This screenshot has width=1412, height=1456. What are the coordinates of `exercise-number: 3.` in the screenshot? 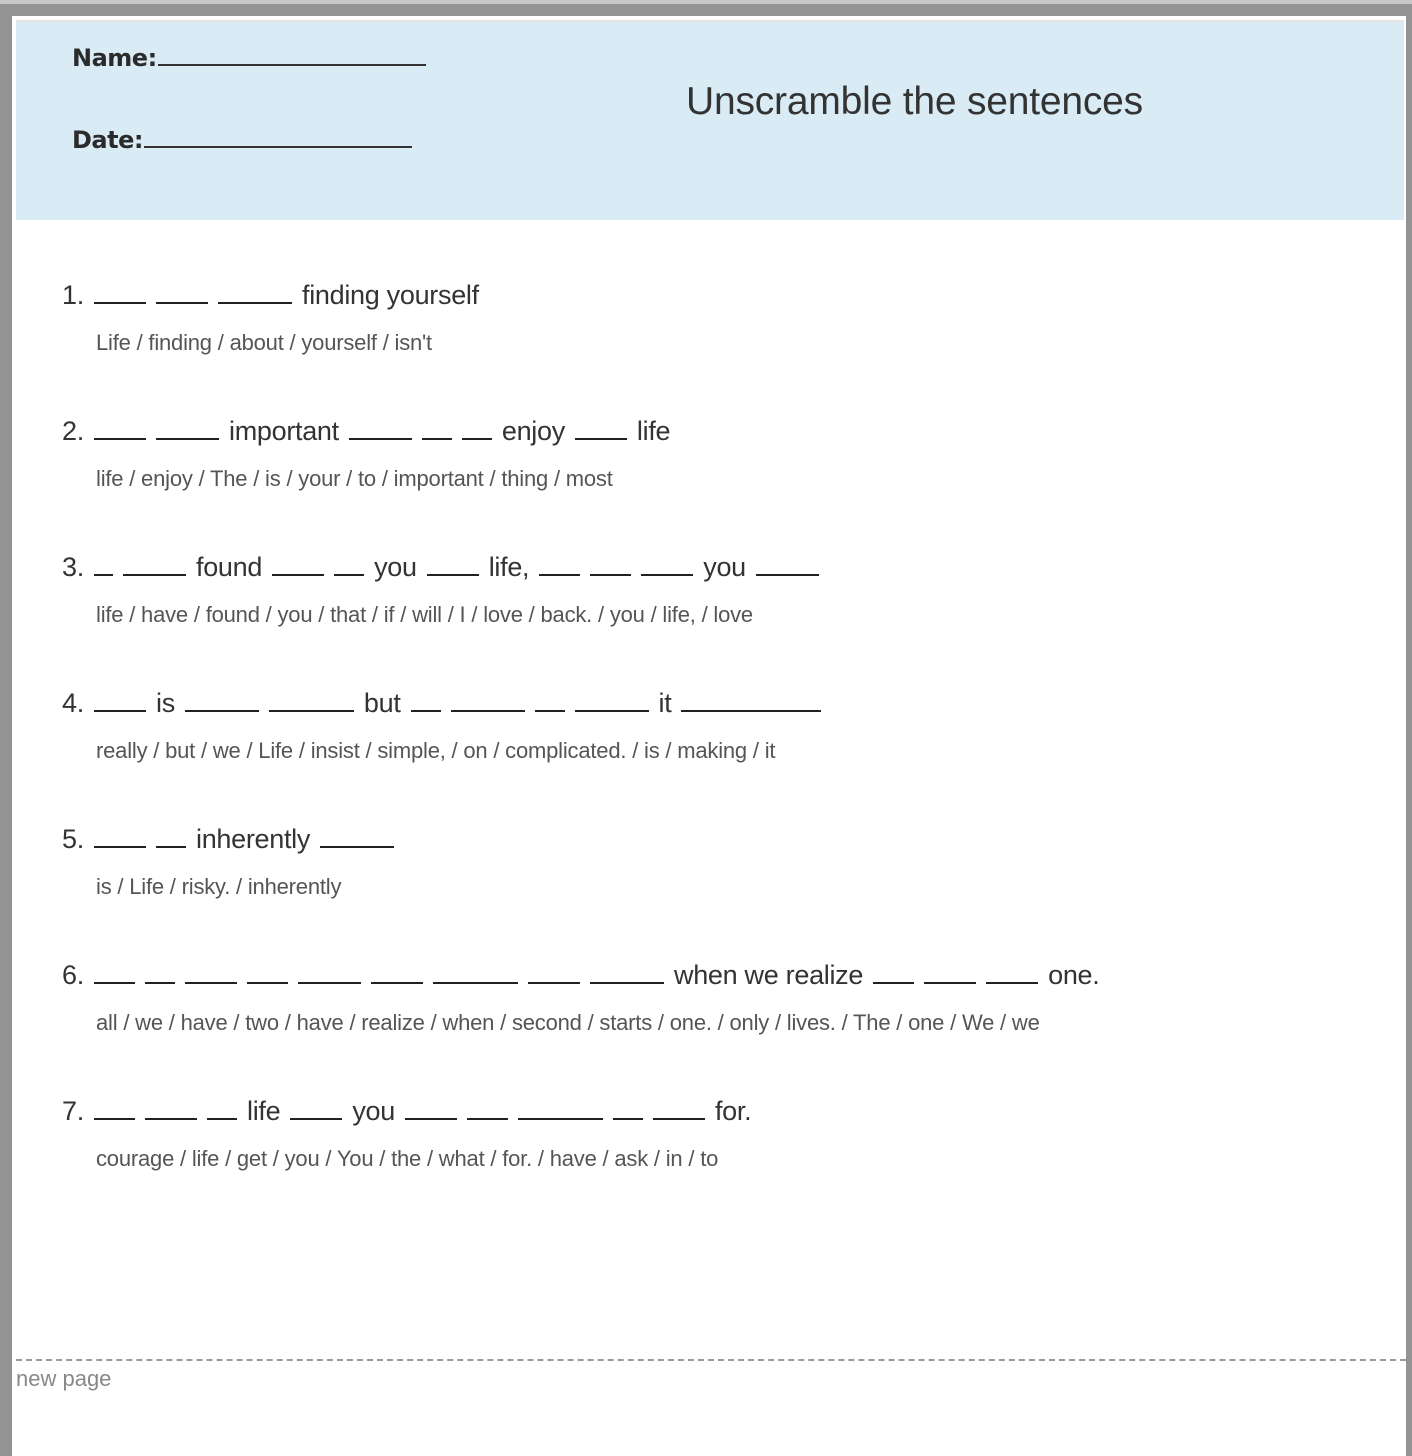 It's located at (73, 567).